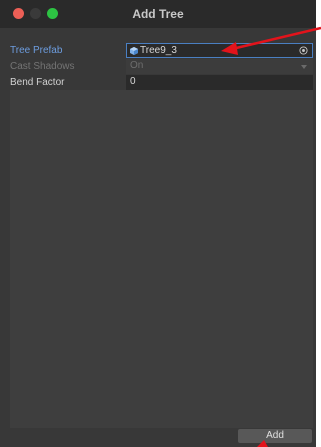  What do you see at coordinates (134, 51) in the screenshot?
I see `prefab-cube-icon` at bounding box center [134, 51].